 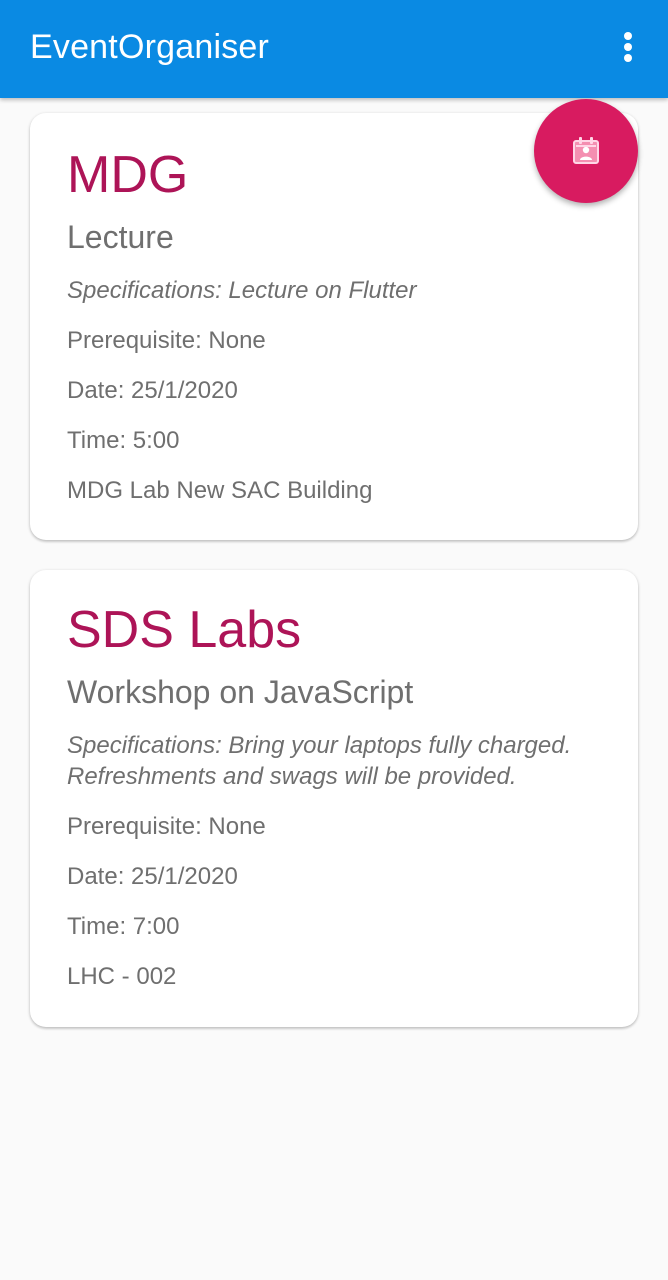 What do you see at coordinates (184, 630) in the screenshot?
I see `event-organizer: SDS Labs` at bounding box center [184, 630].